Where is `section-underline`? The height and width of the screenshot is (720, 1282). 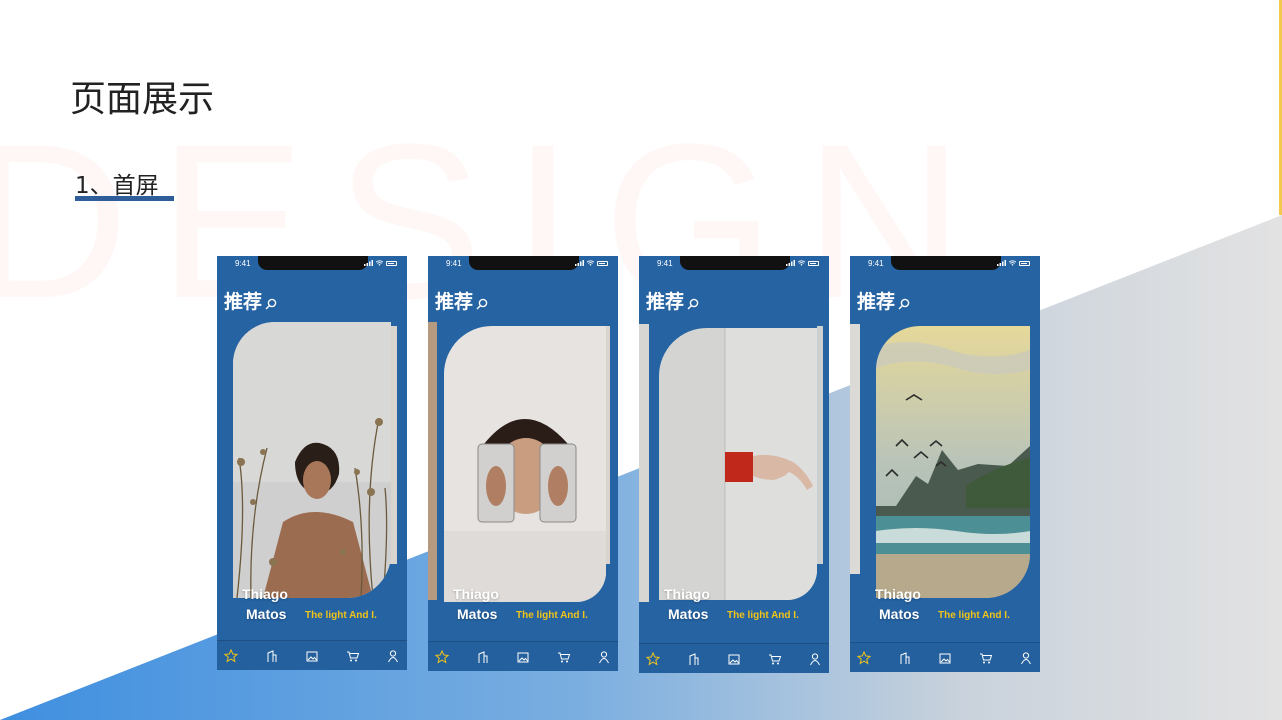
section-underline is located at coordinates (124, 198).